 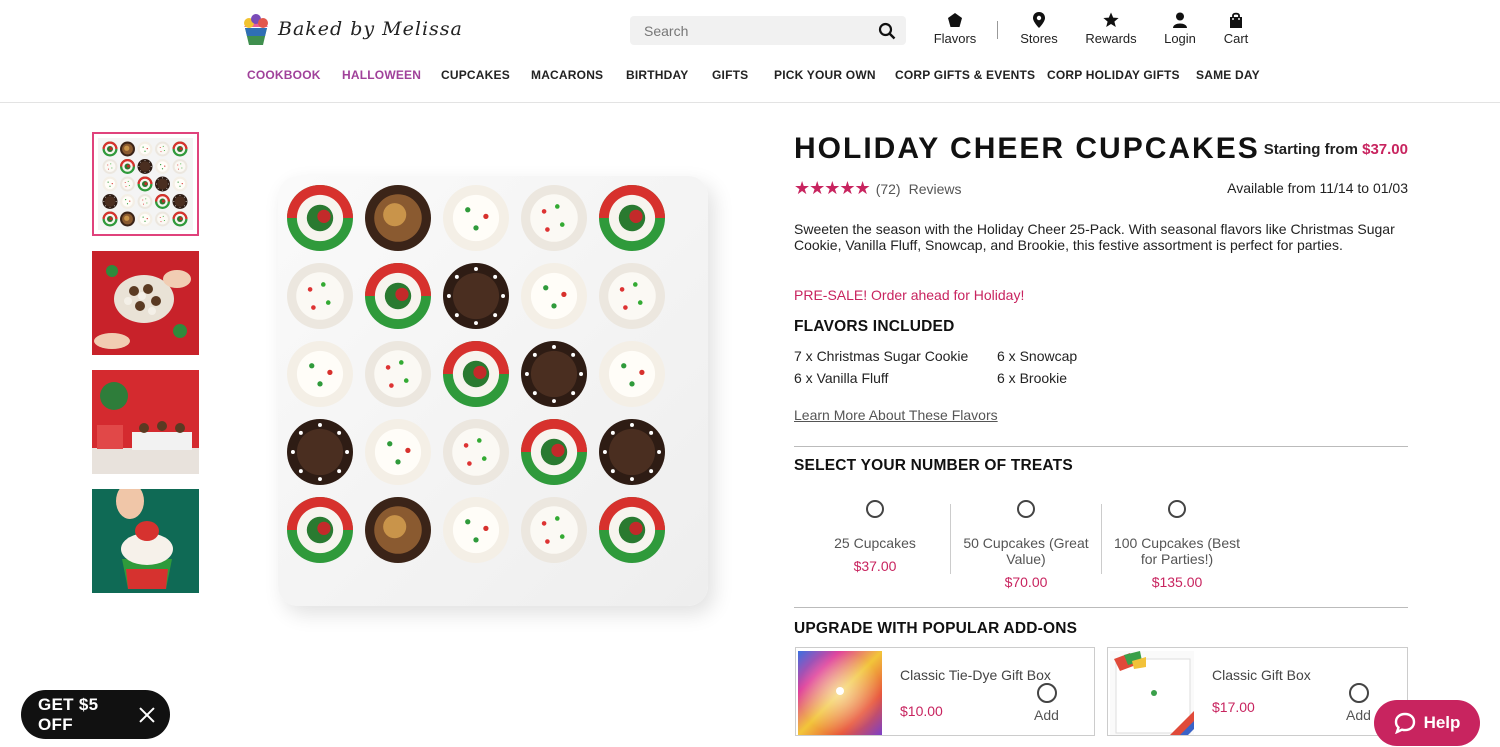 I want to click on learn-more-link: Learn More About These Flavors, so click(x=896, y=415).